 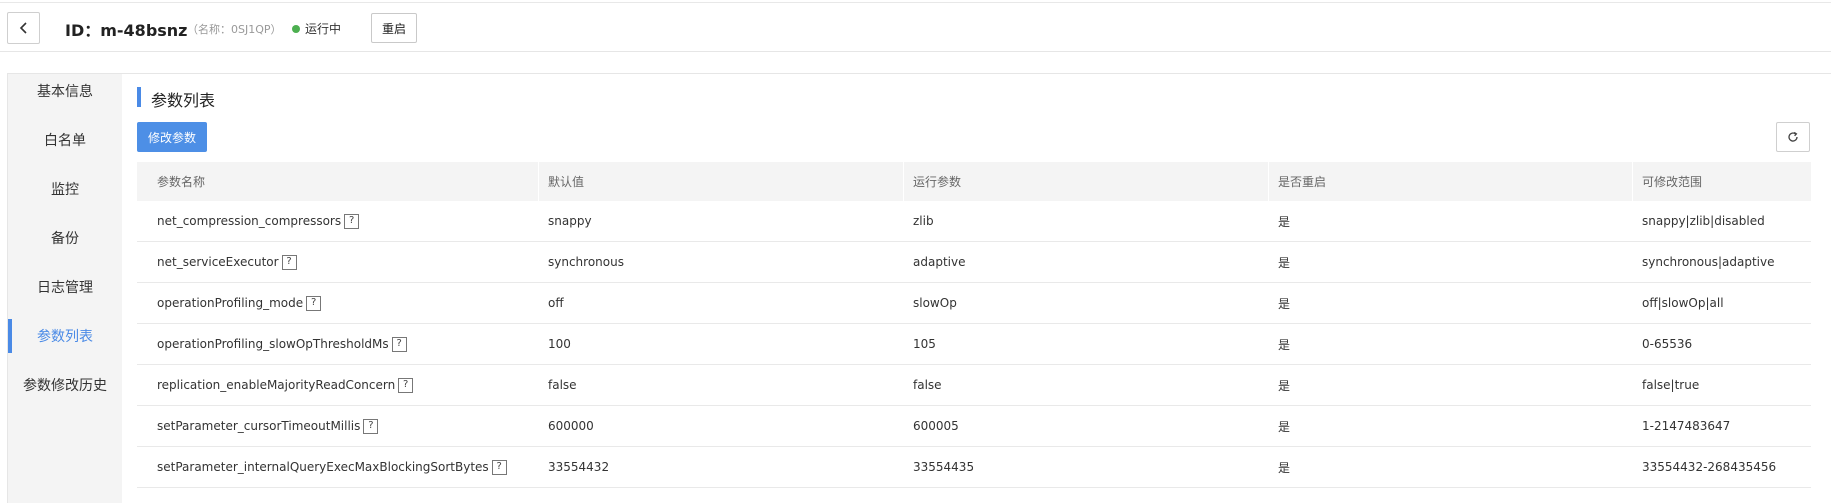 I want to click on restart-button: 重启, so click(x=394, y=28).